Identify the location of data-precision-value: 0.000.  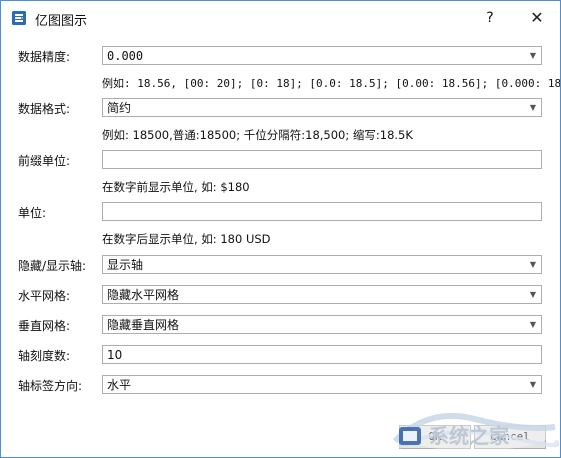
(125, 56).